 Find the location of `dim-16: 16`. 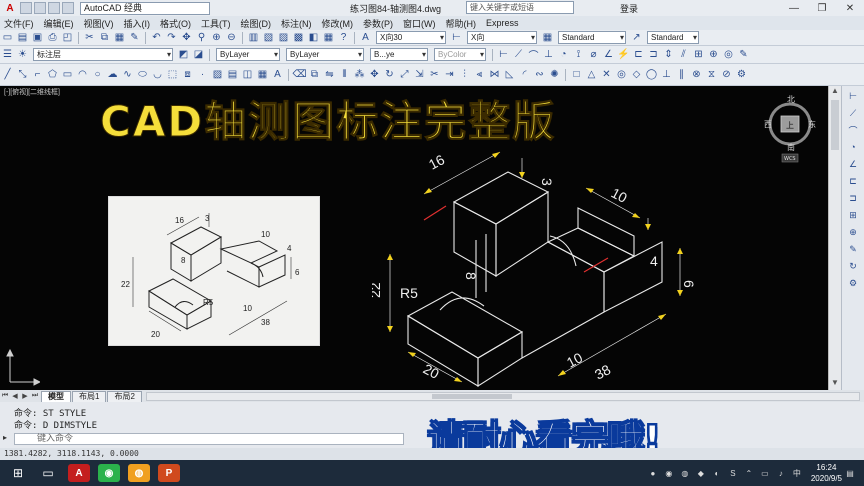

dim-16: 16 is located at coordinates (436, 162).